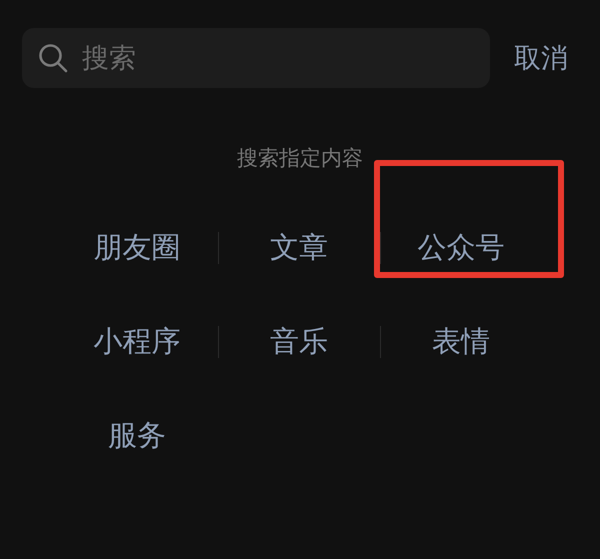 This screenshot has width=600, height=559. What do you see at coordinates (461, 342) in the screenshot?
I see `category-link: 表情` at bounding box center [461, 342].